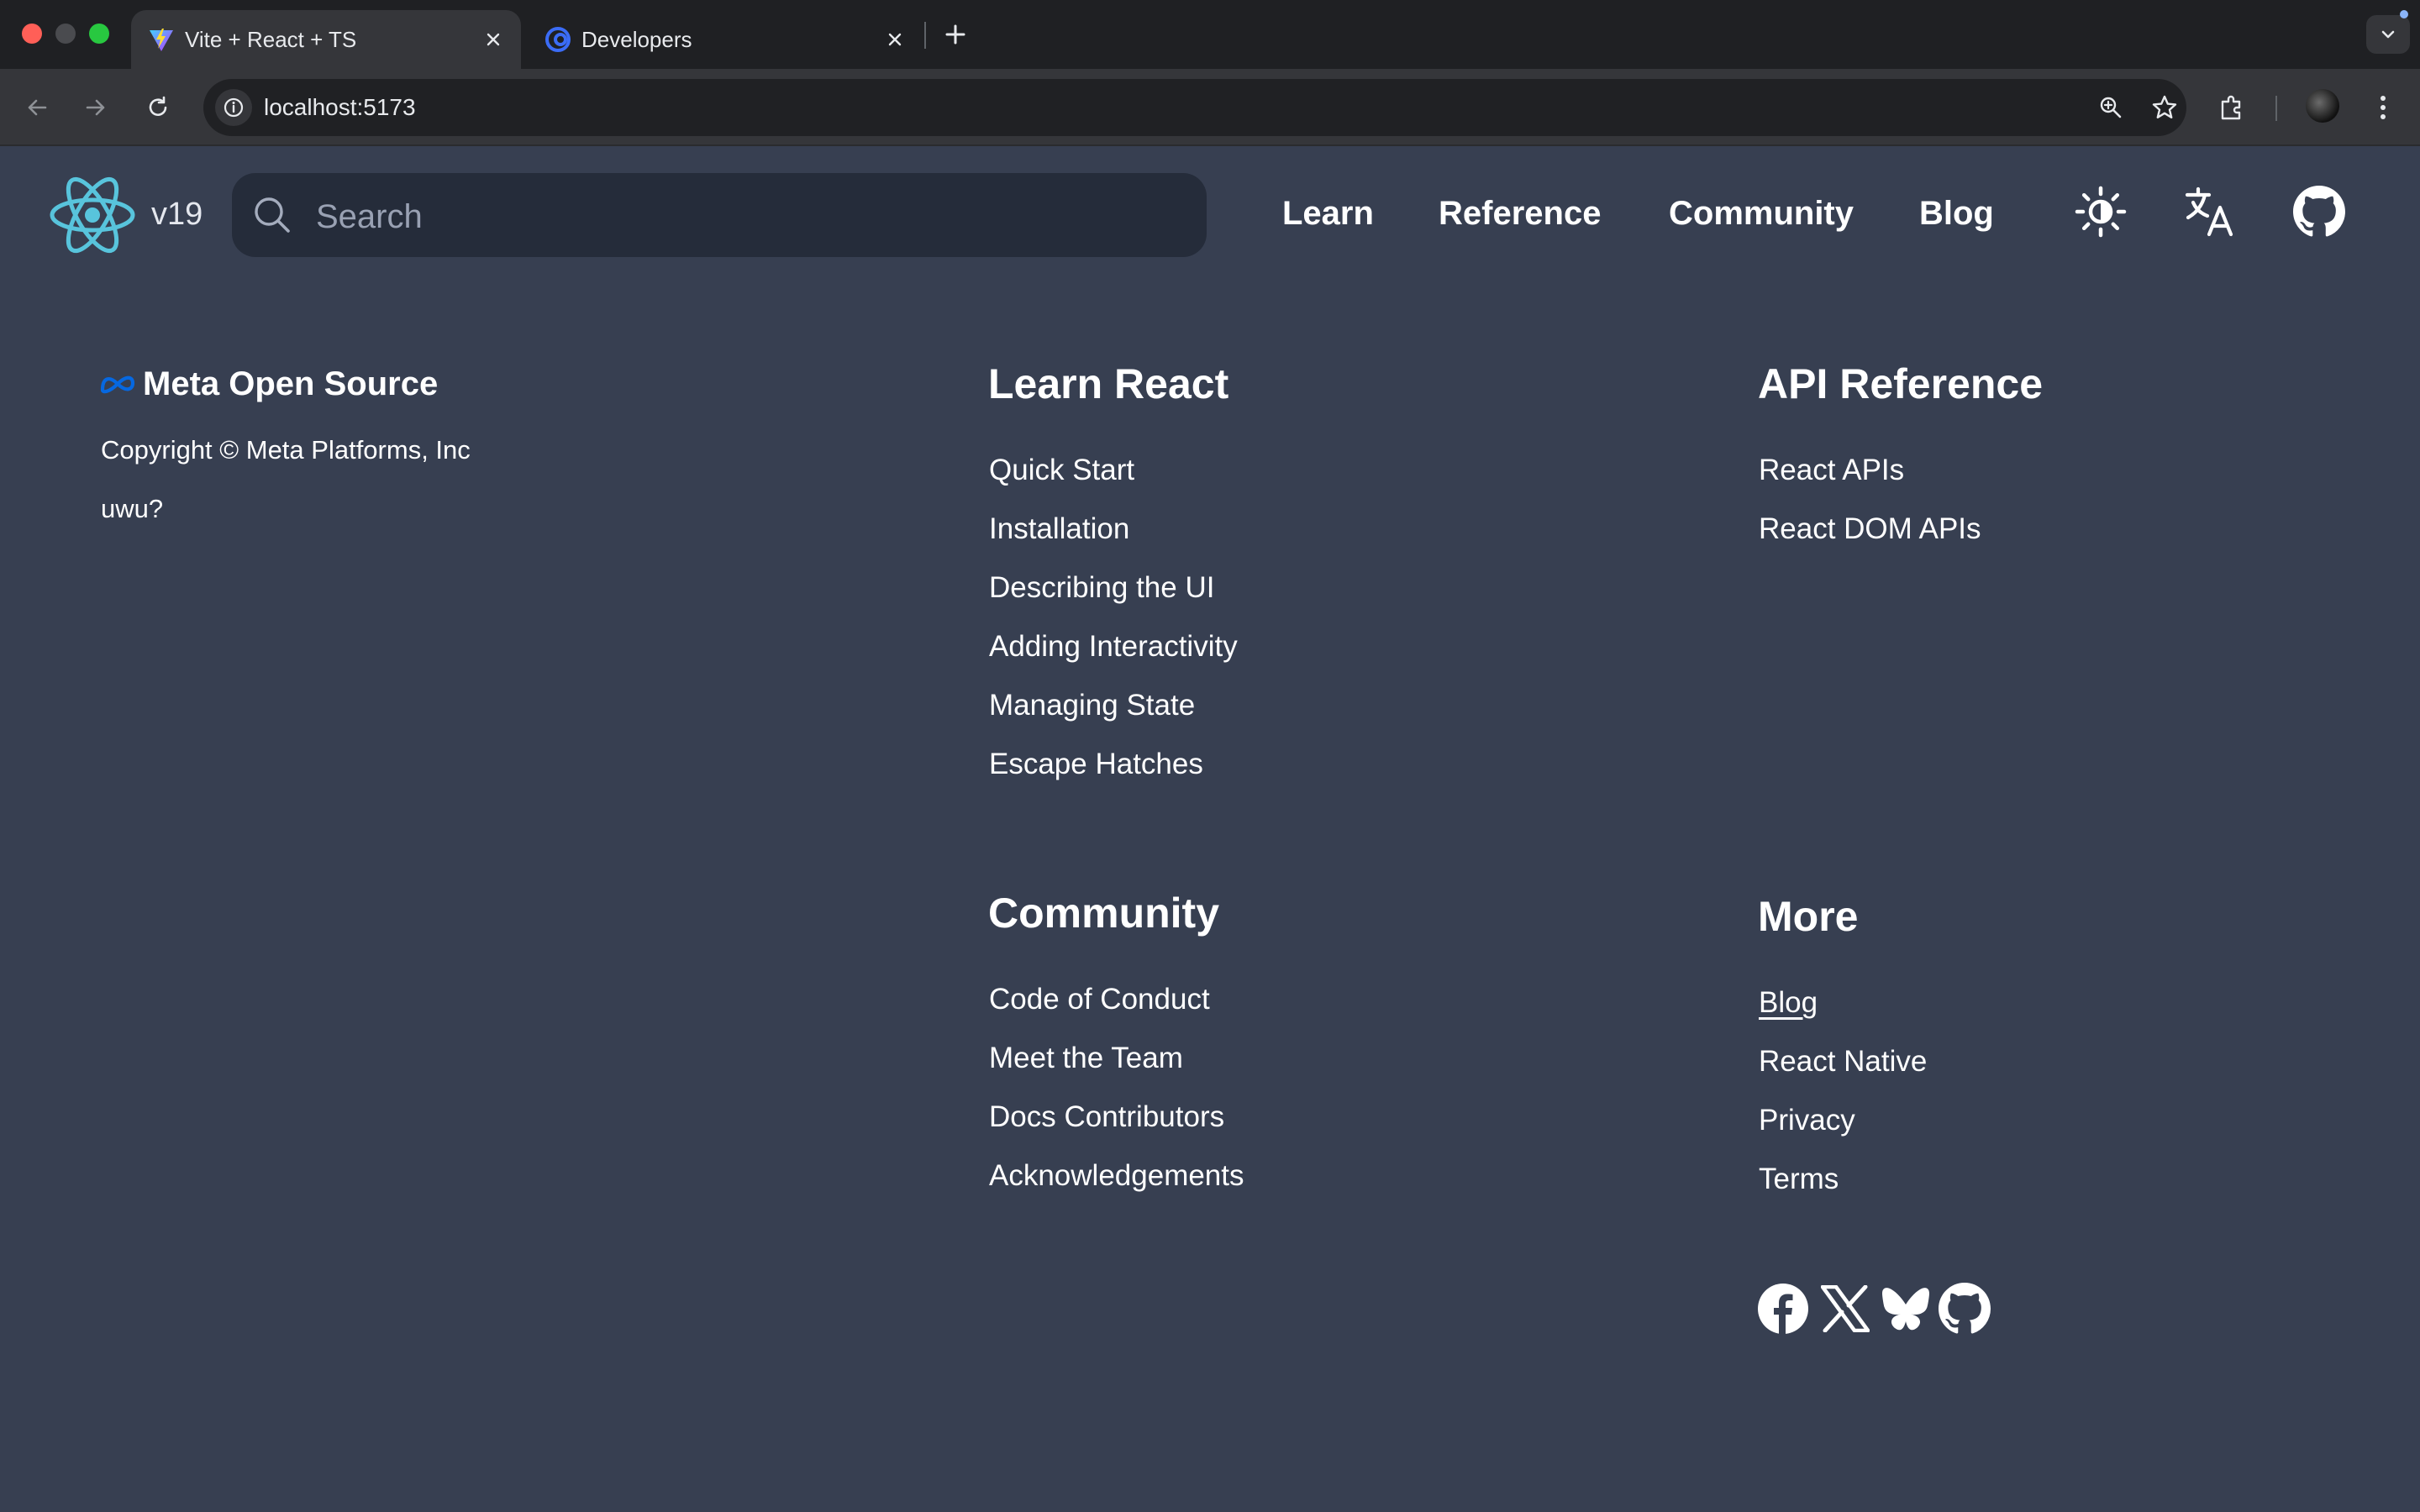 This screenshot has width=2420, height=1512. What do you see at coordinates (340, 107) in the screenshot?
I see `url-text: localhost:5173` at bounding box center [340, 107].